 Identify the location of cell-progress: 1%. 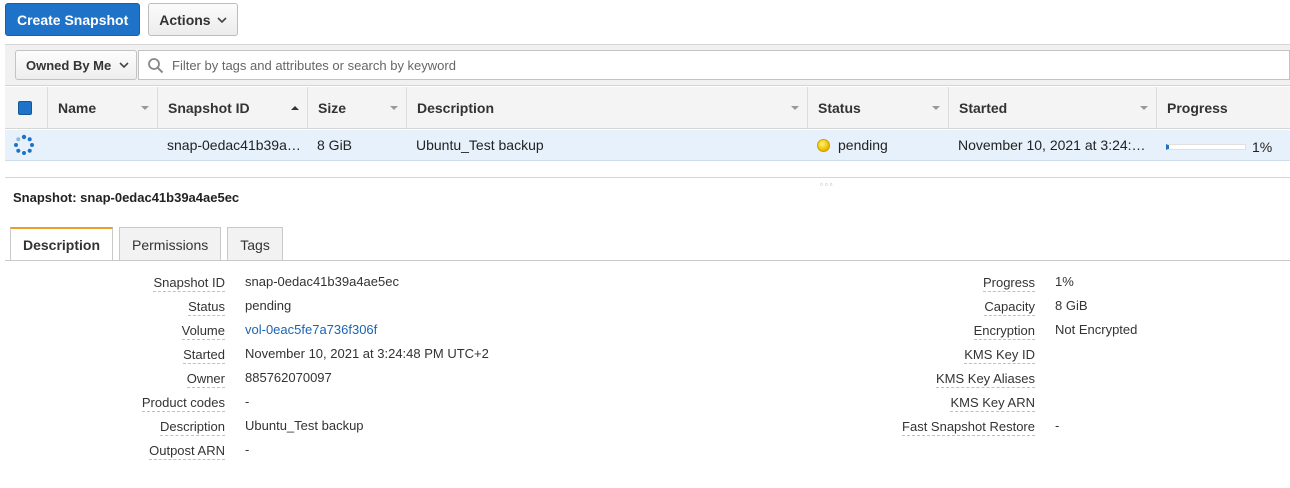
(1223, 145).